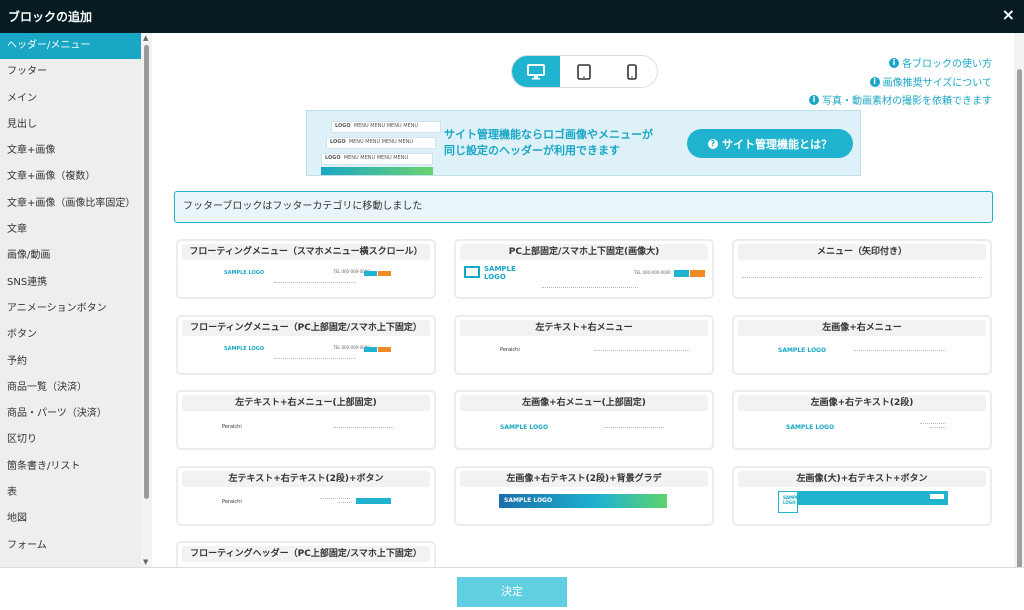  I want to click on sidebar-item-text-image-fixed: 文章+画像（画像比率固定）, so click(70, 204).